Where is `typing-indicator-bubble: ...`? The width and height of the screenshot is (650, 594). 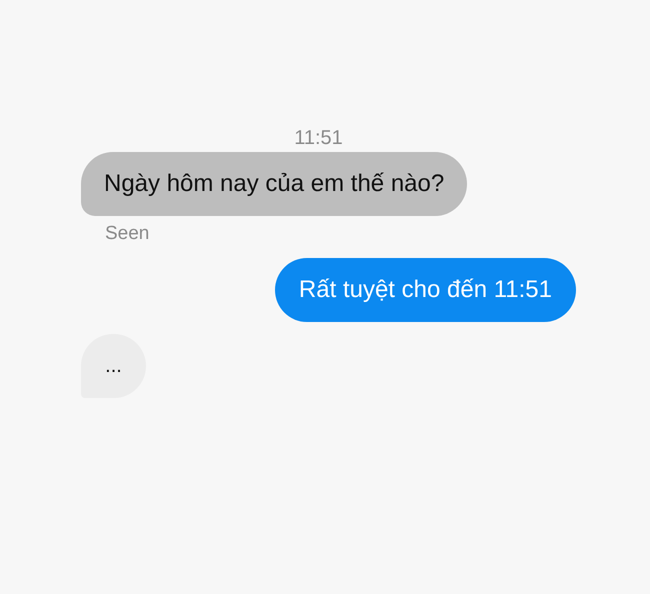
typing-indicator-bubble: ... is located at coordinates (113, 366).